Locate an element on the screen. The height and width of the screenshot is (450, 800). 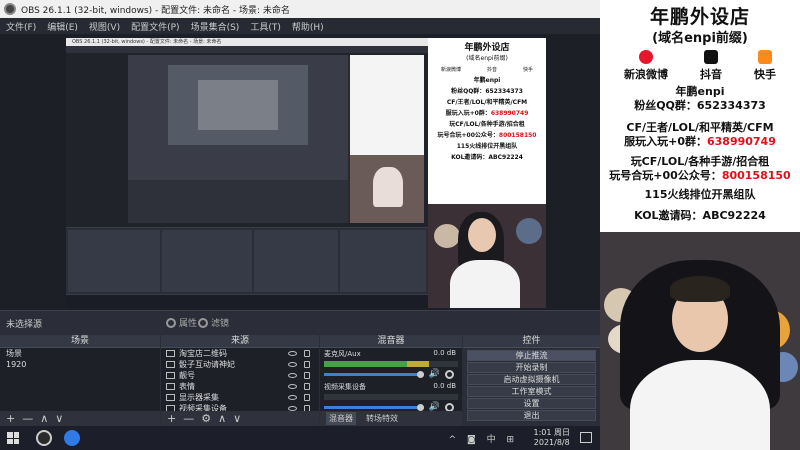
social-douyin: 抖音 is located at coordinates (711, 66).